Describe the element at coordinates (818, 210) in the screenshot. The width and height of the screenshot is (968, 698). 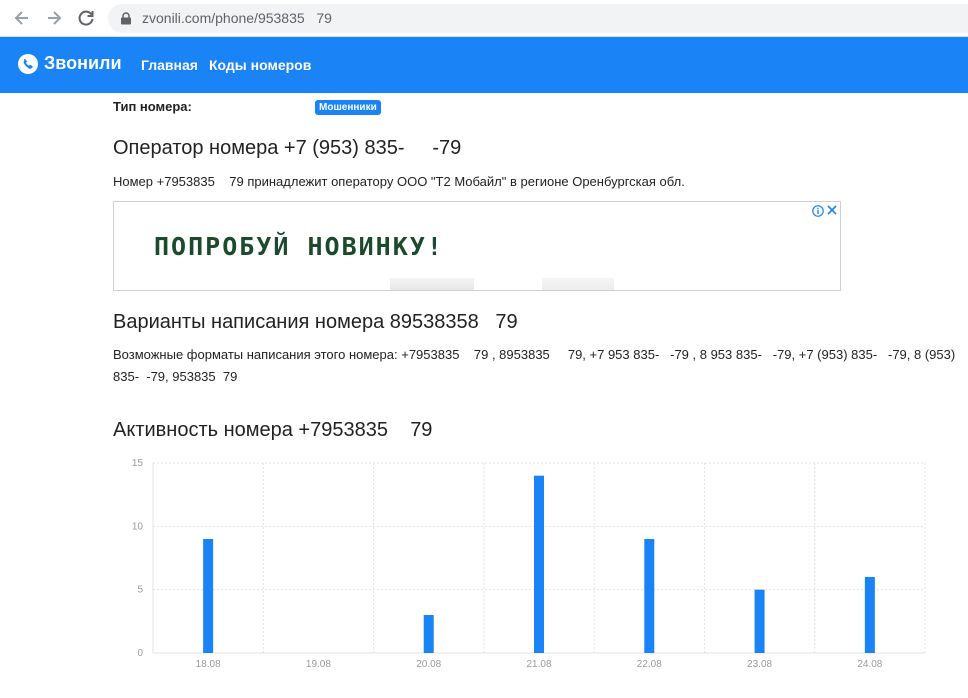
I see `ad-info-icon` at that location.